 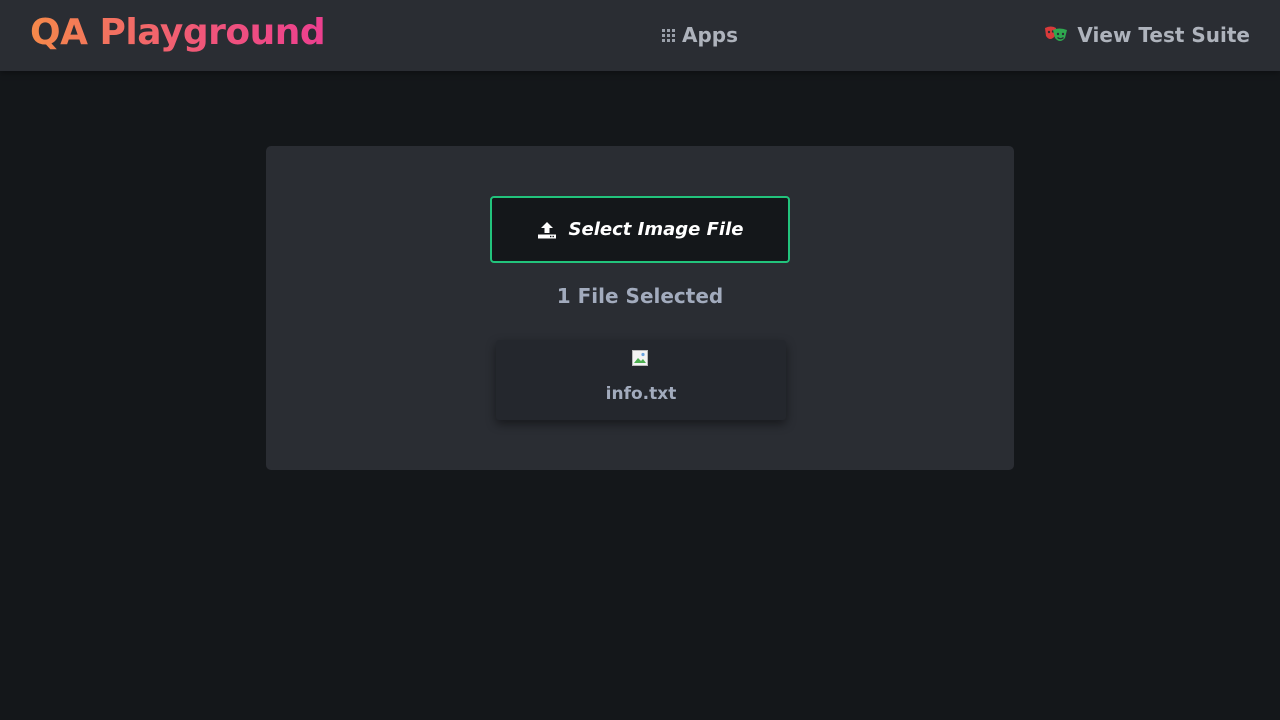 I want to click on file-name: info.txt, so click(x=641, y=394).